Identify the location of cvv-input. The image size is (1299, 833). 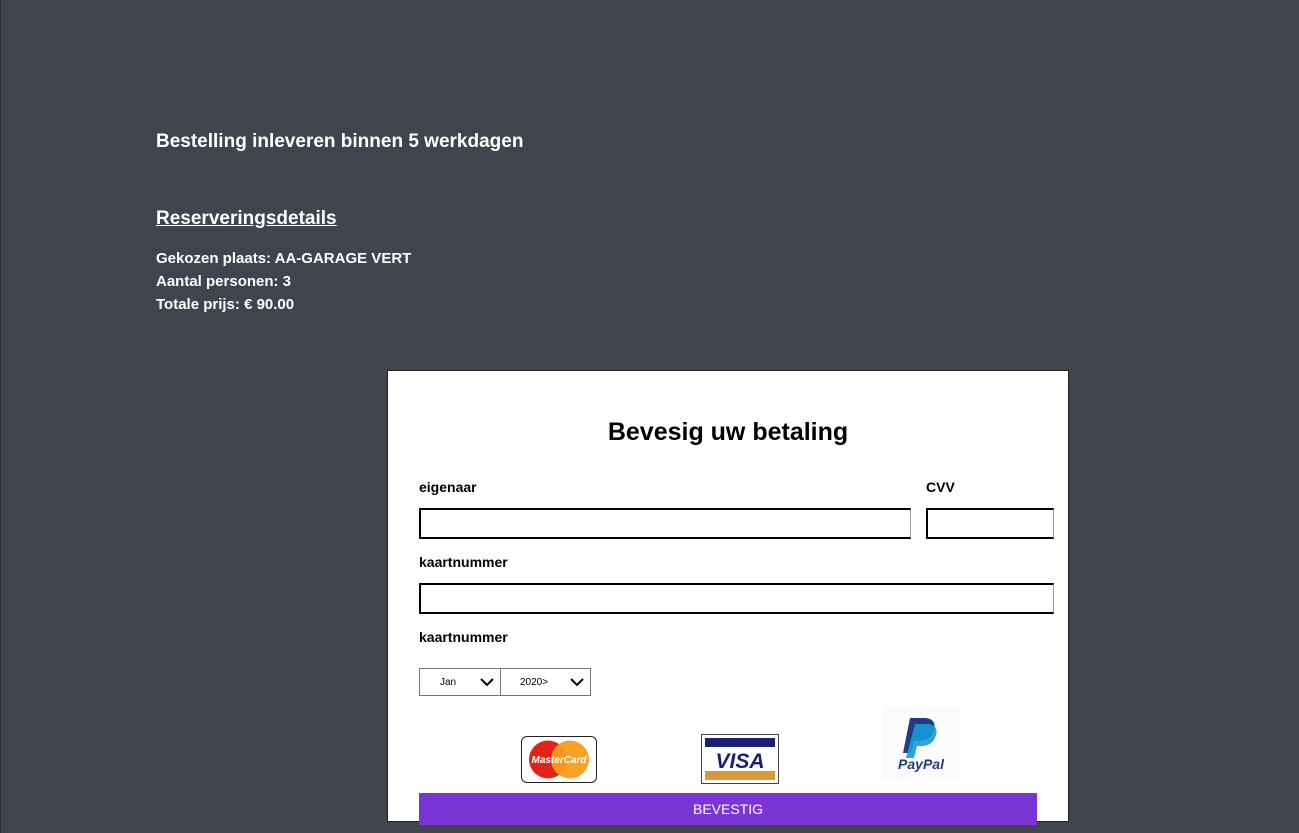
(990, 523).